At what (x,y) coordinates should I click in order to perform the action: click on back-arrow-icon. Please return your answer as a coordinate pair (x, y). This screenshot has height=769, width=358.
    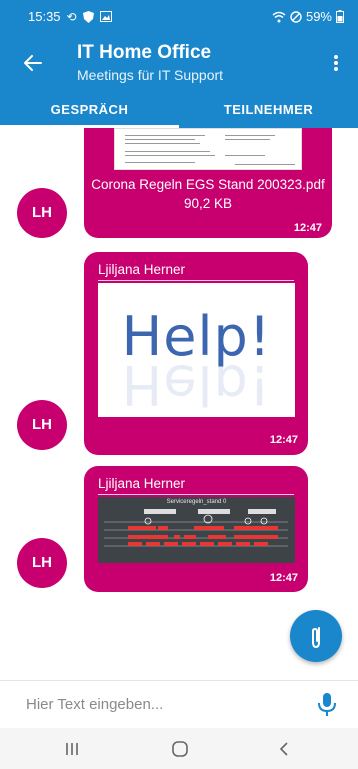
    Looking at the image, I should click on (33, 63).